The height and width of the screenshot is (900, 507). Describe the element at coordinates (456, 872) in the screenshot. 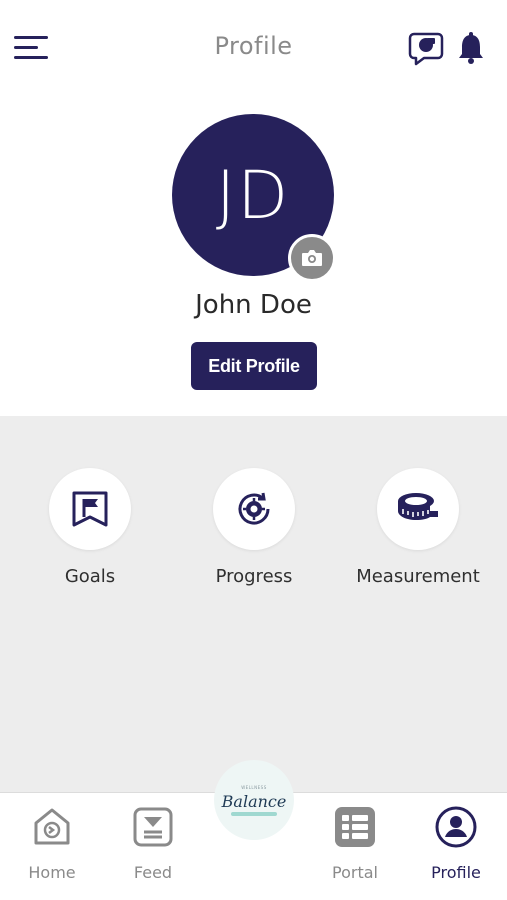

I see `nav-profile-label: Profile` at that location.